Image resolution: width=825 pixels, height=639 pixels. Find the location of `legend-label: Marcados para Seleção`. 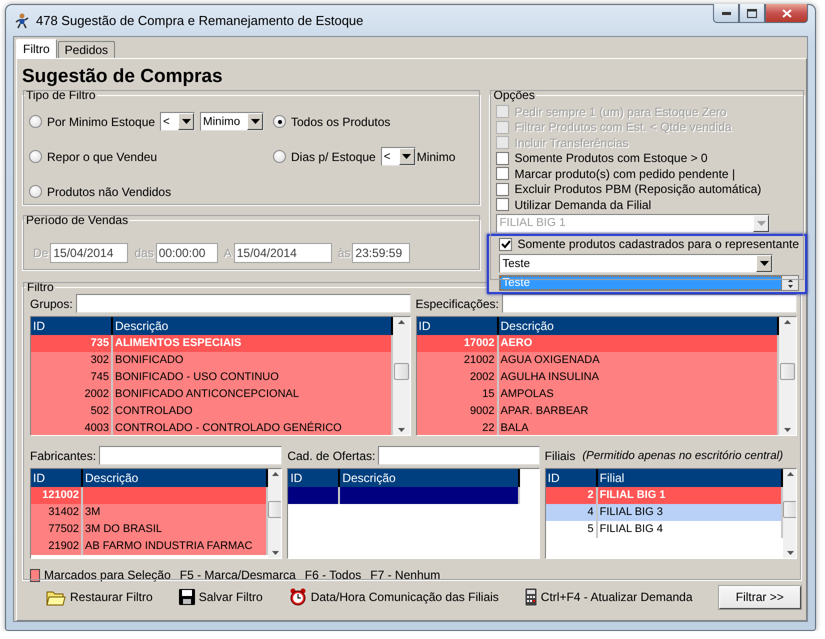

legend-label: Marcados para Seleção is located at coordinates (107, 575).